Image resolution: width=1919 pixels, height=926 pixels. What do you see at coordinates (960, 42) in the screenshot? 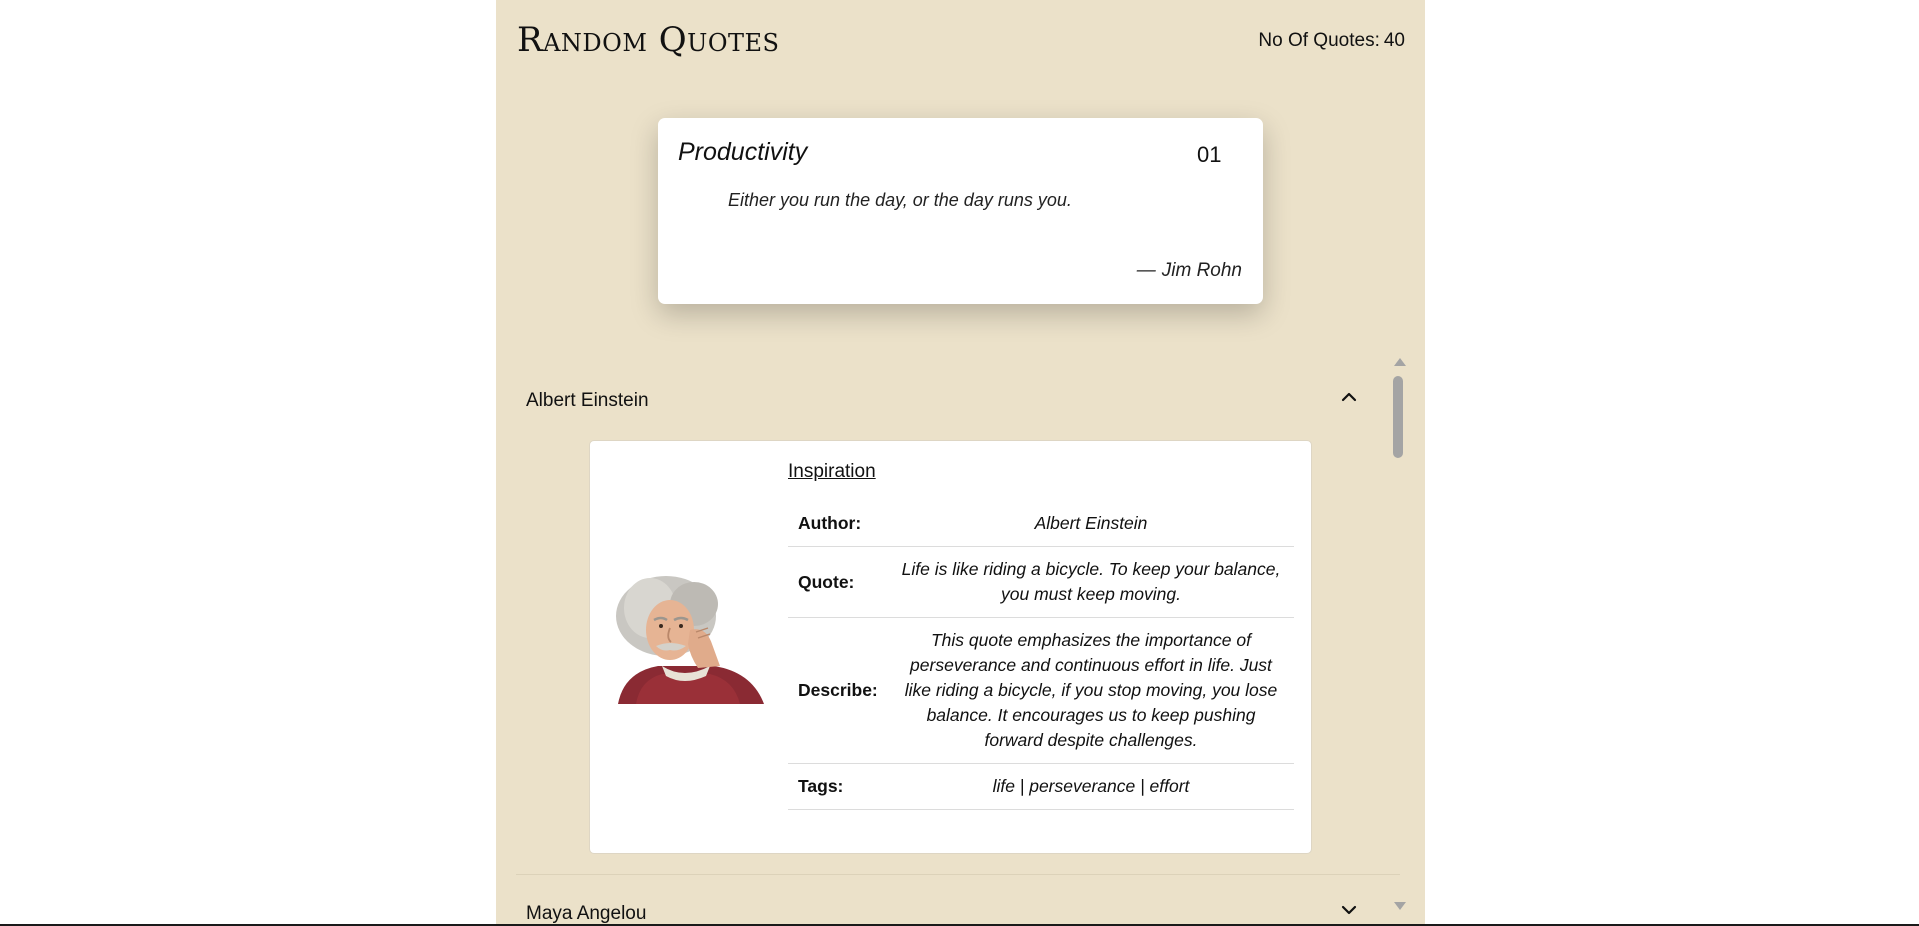
I see `header: Random Quotes No Of Quotes: 40` at bounding box center [960, 42].